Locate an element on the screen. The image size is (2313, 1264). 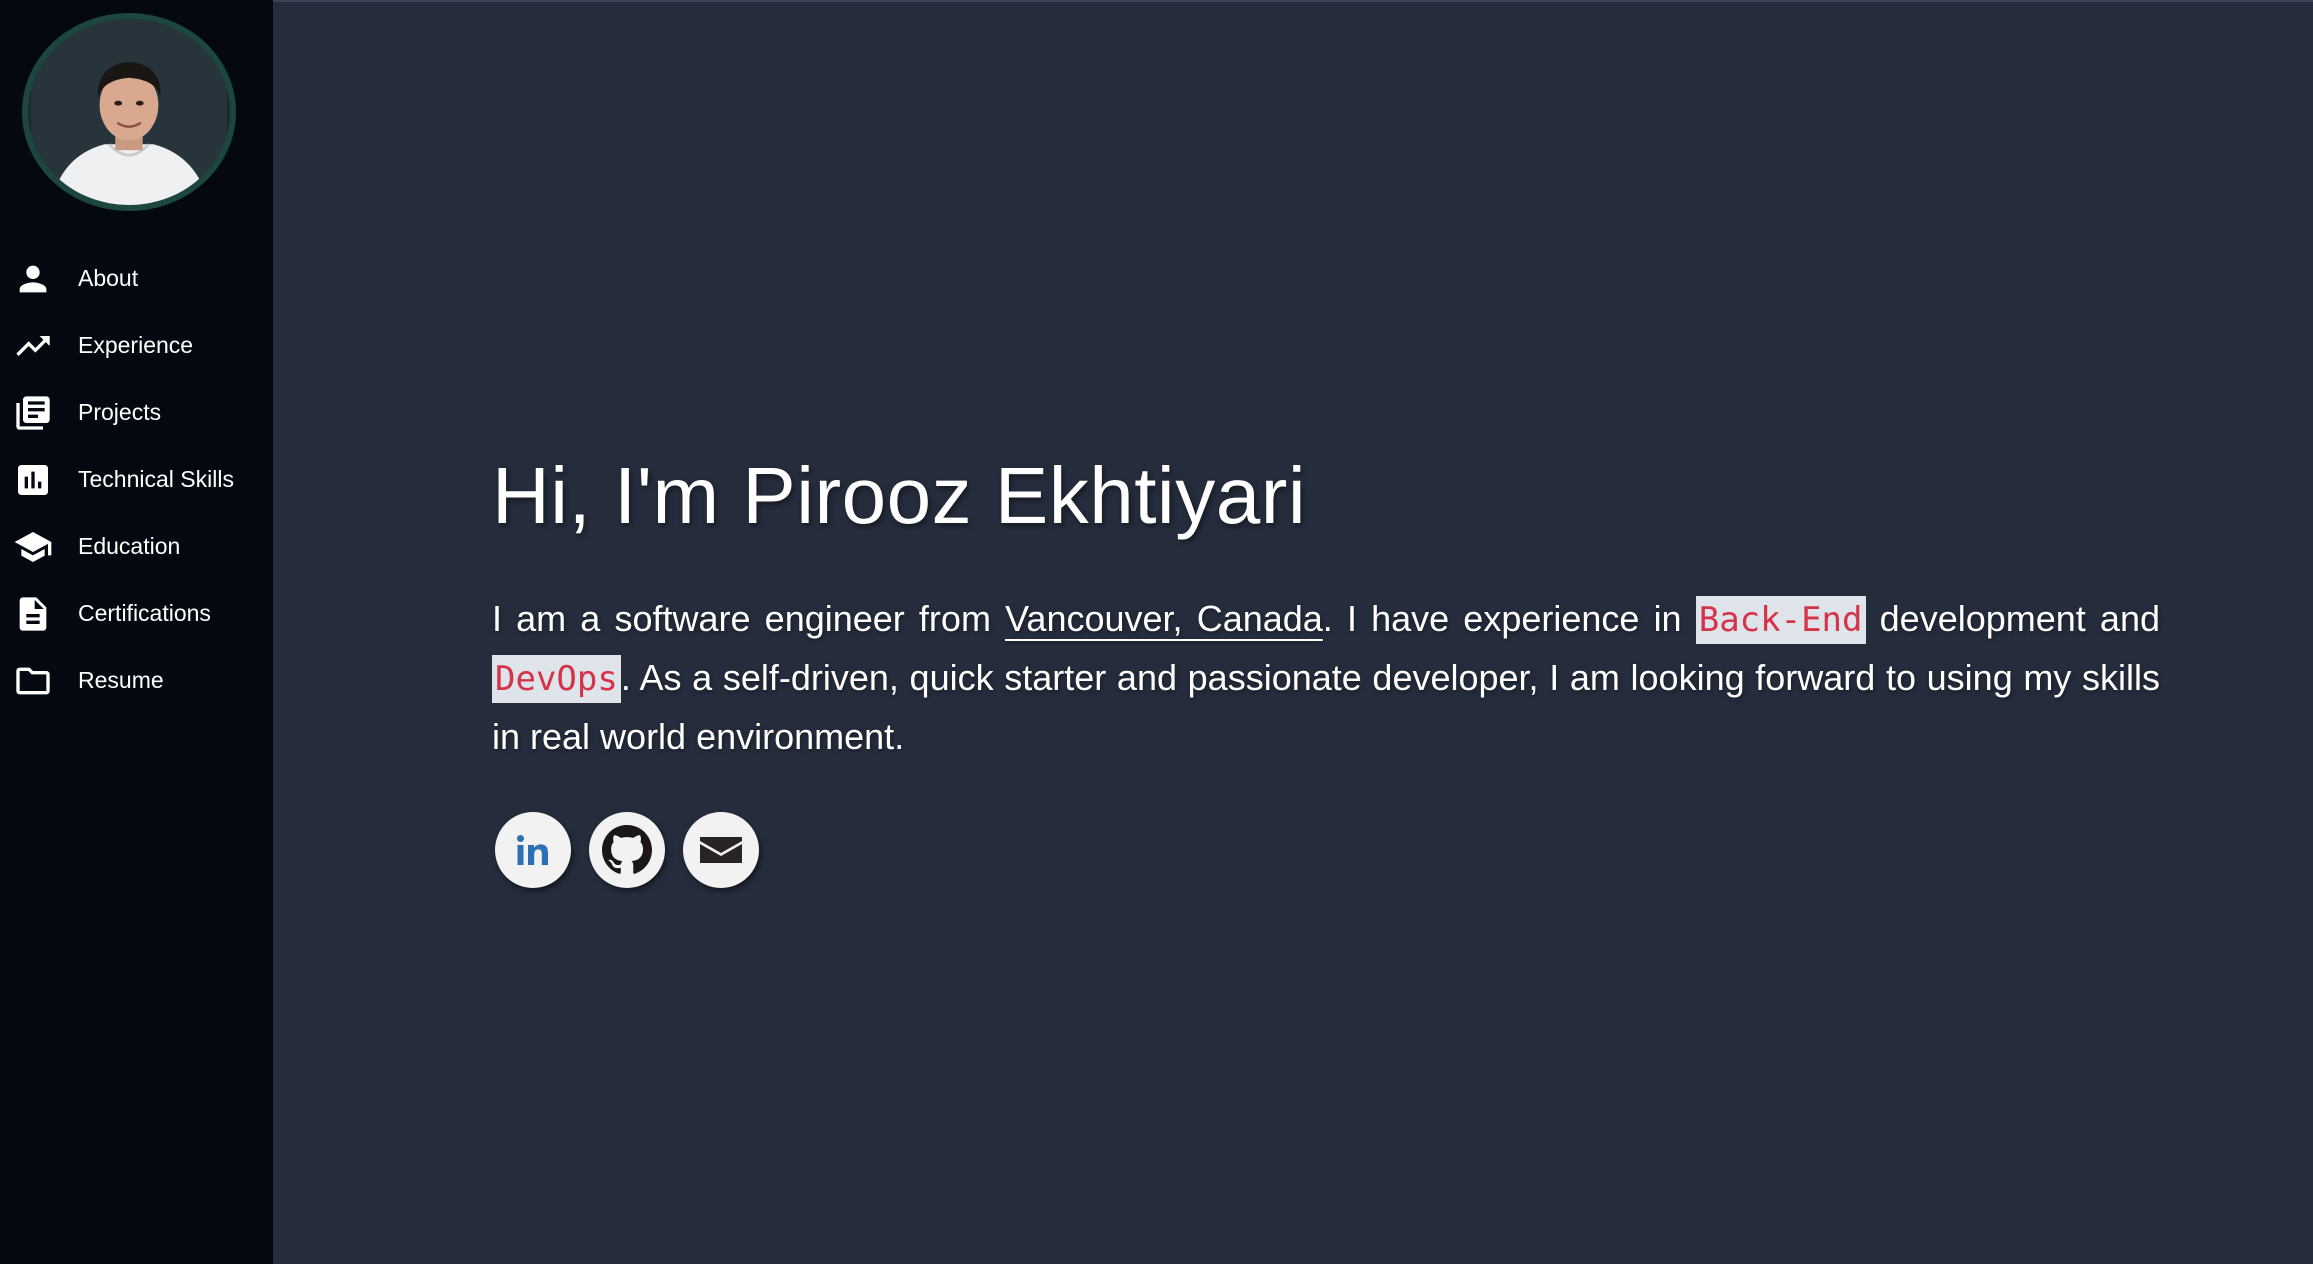
email-button is located at coordinates (721, 850).